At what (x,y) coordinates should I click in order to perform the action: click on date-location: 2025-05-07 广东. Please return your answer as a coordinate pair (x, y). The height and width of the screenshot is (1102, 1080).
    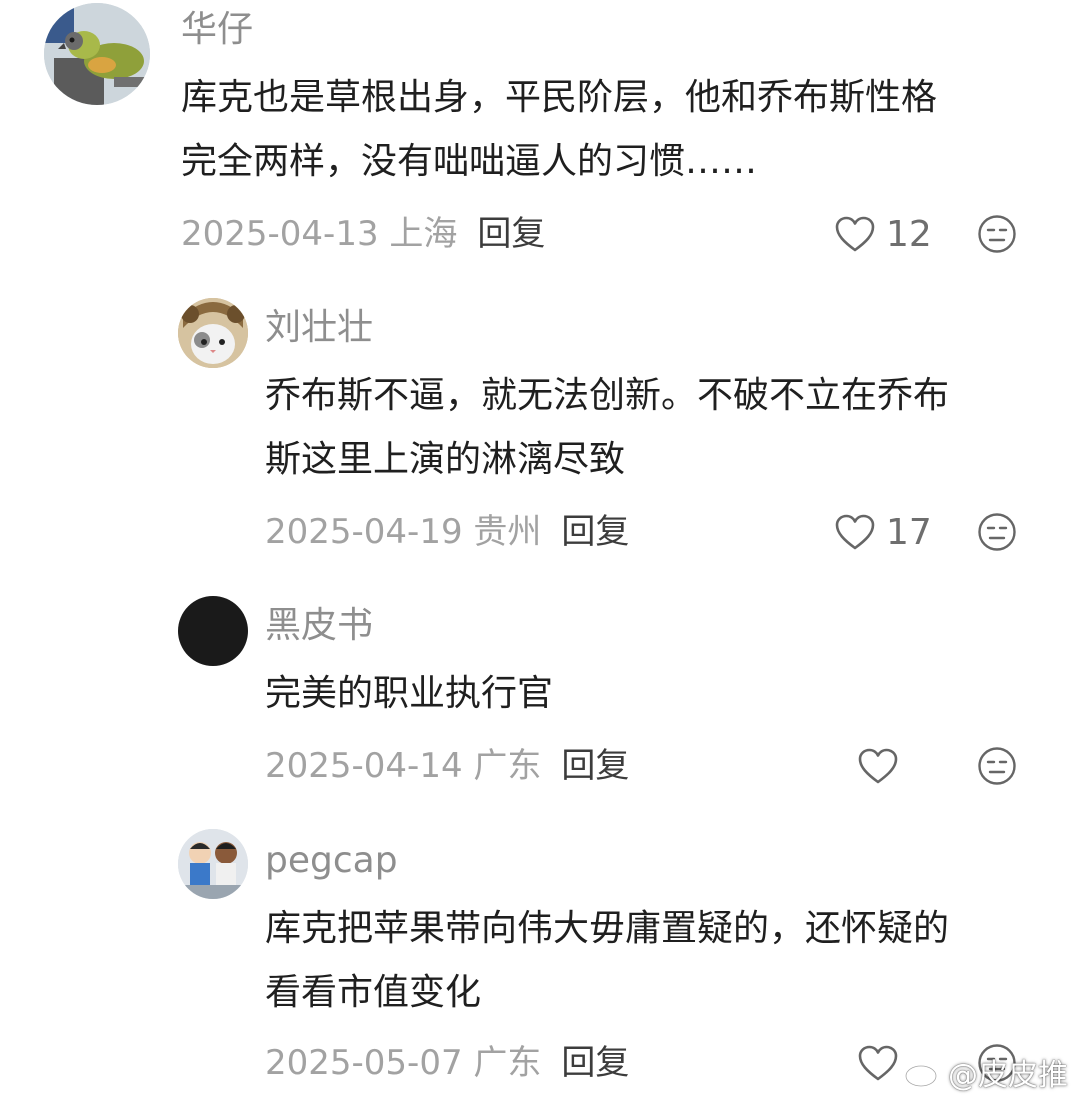
    Looking at the image, I should click on (403, 1063).